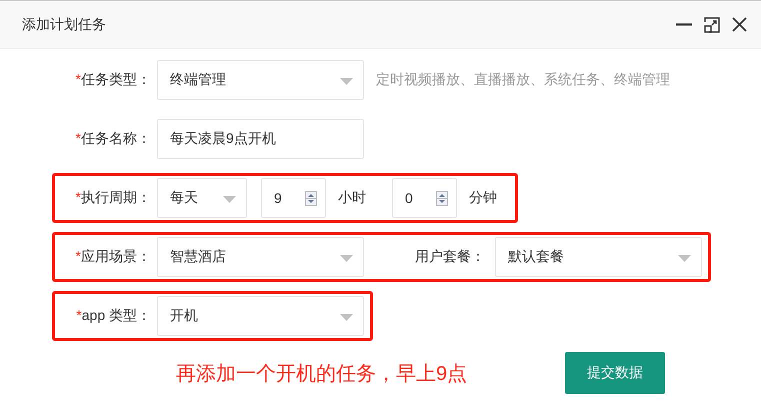 Image resolution: width=761 pixels, height=418 pixels. What do you see at coordinates (260, 139) in the screenshot?
I see `input-field: 每天凌晨9点开机` at bounding box center [260, 139].